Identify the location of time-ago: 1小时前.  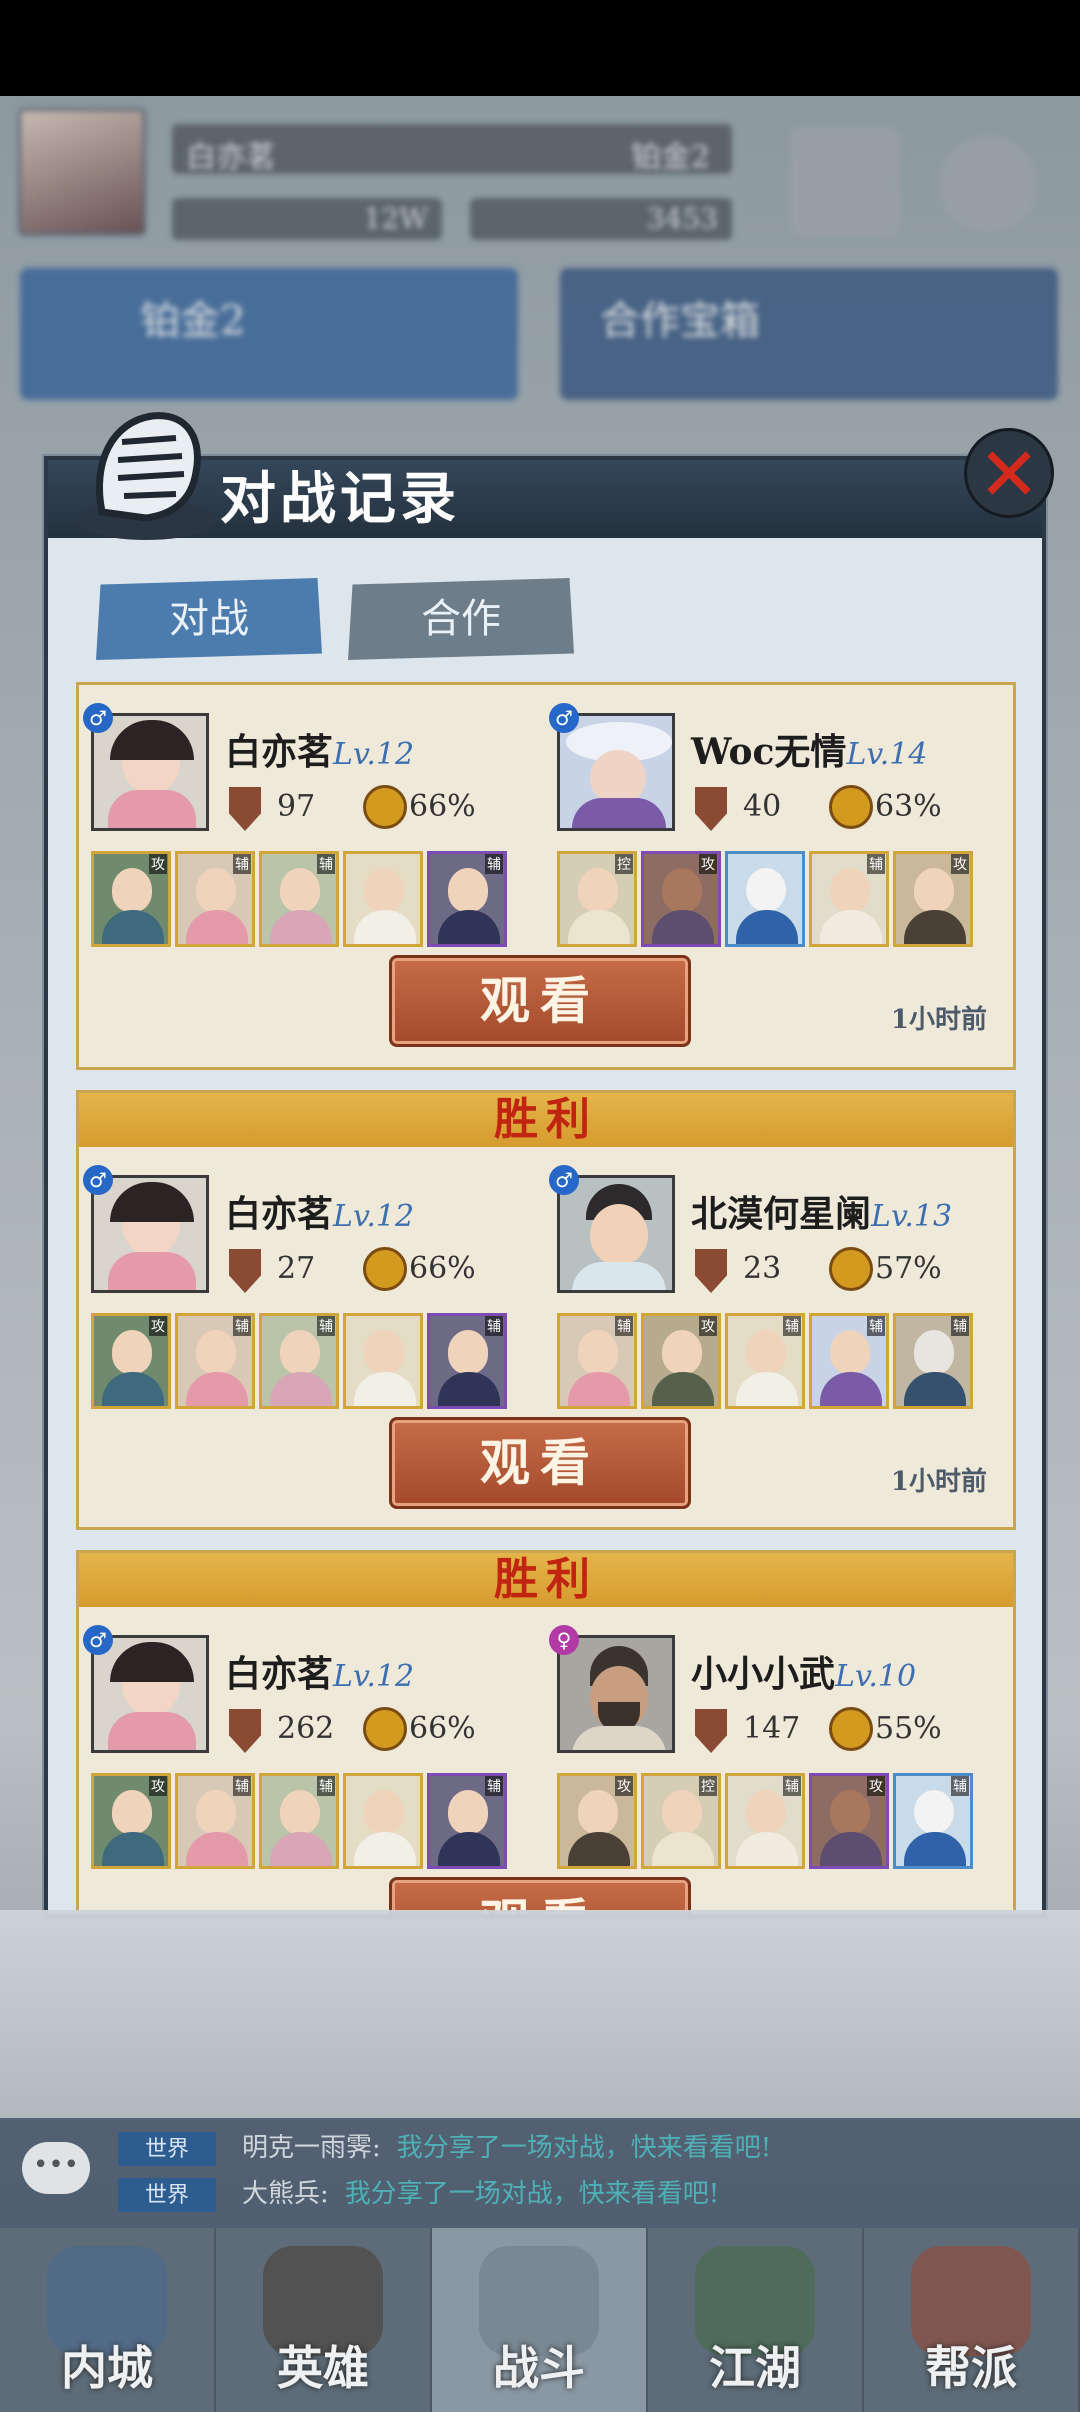
(938, 1482).